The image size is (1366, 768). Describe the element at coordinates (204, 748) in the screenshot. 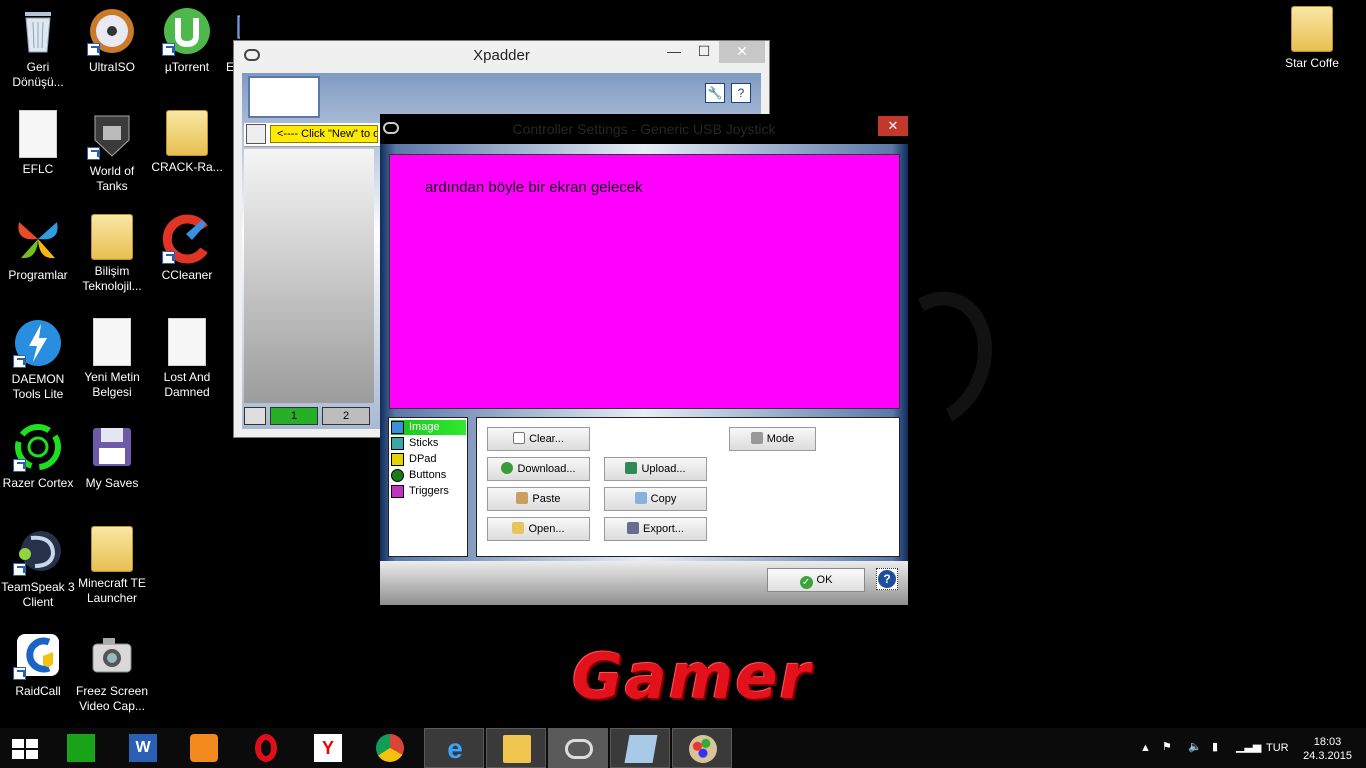

I see `taskbar-media-player` at that location.